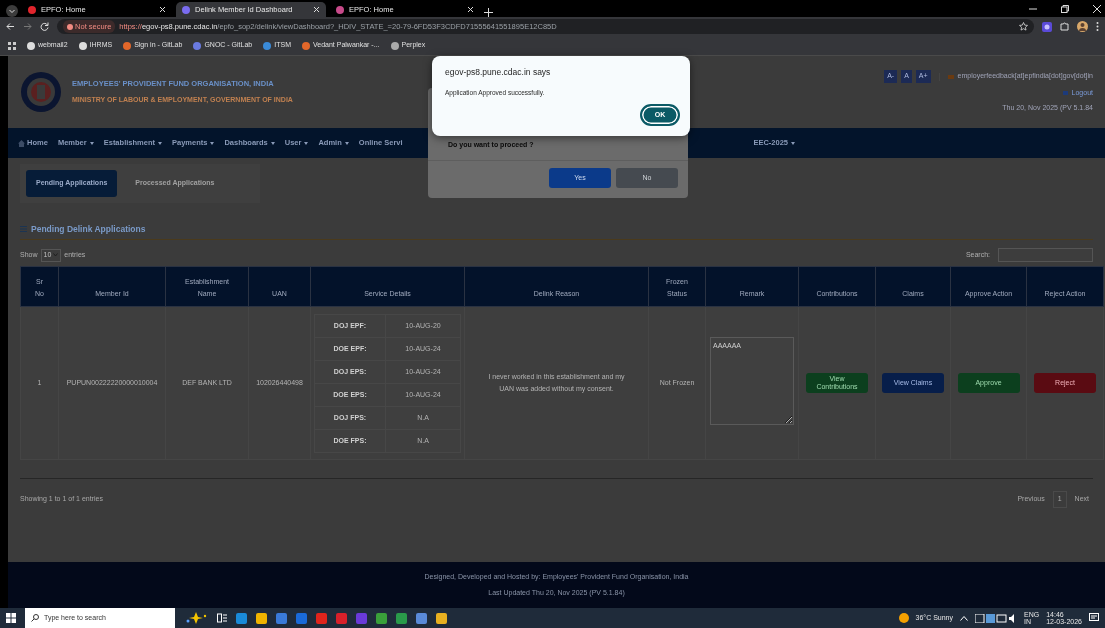 This screenshot has width=1105, height=628. What do you see at coordinates (1082, 26) in the screenshot?
I see `profile-avatar-icon` at bounding box center [1082, 26].